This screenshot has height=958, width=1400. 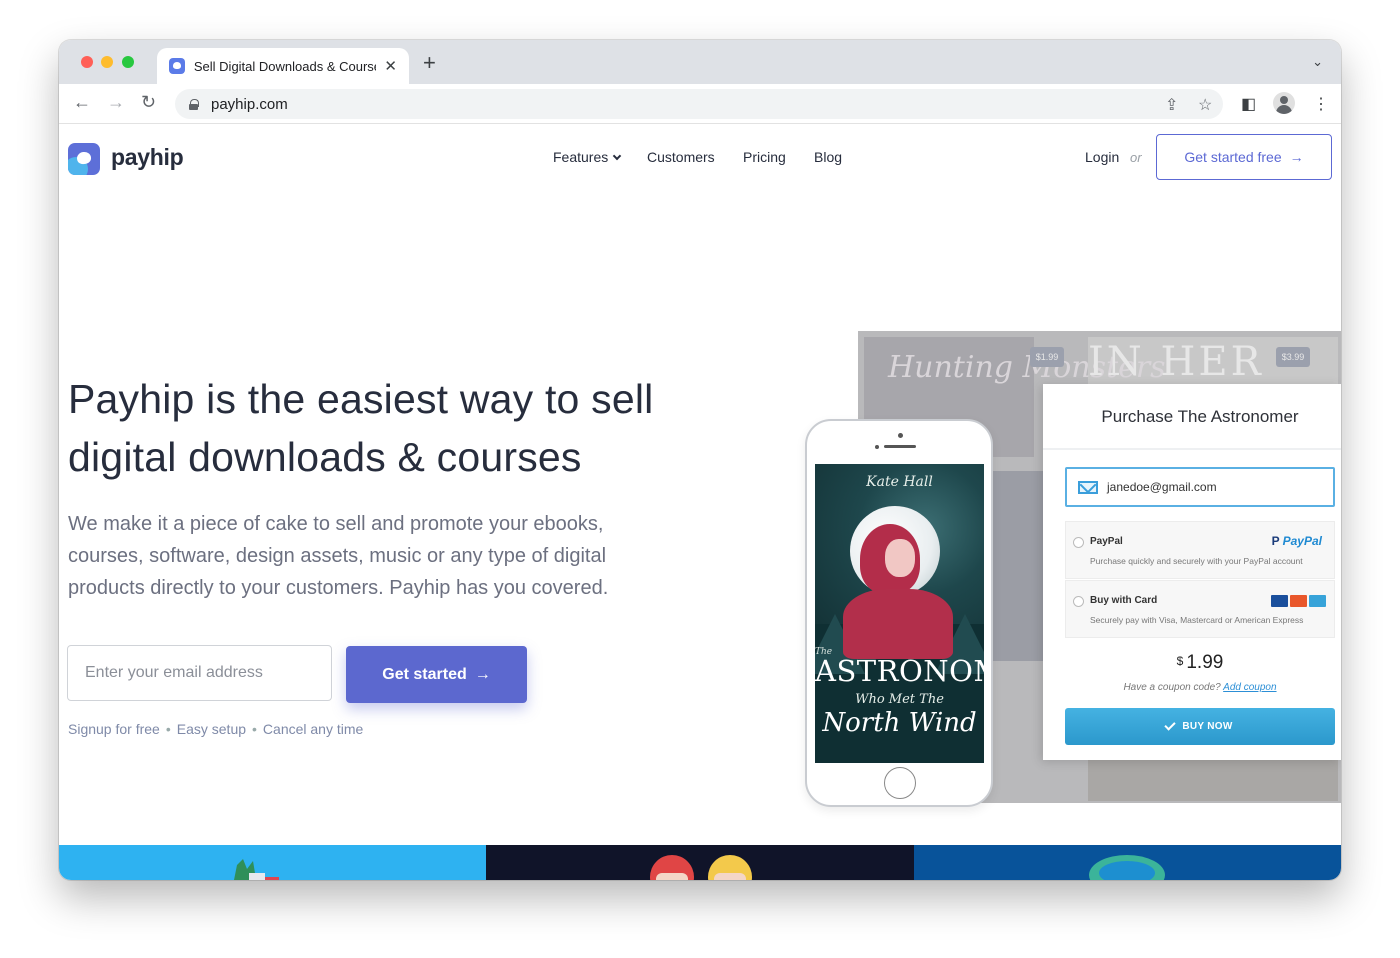 What do you see at coordinates (390, 66) in the screenshot?
I see `close-tab-icon: ✕` at bounding box center [390, 66].